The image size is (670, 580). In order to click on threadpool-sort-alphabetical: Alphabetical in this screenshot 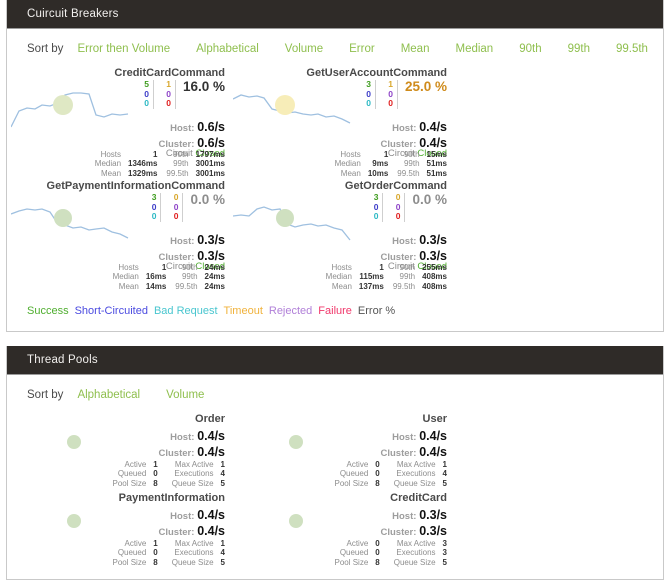, I will do `click(108, 395)`.